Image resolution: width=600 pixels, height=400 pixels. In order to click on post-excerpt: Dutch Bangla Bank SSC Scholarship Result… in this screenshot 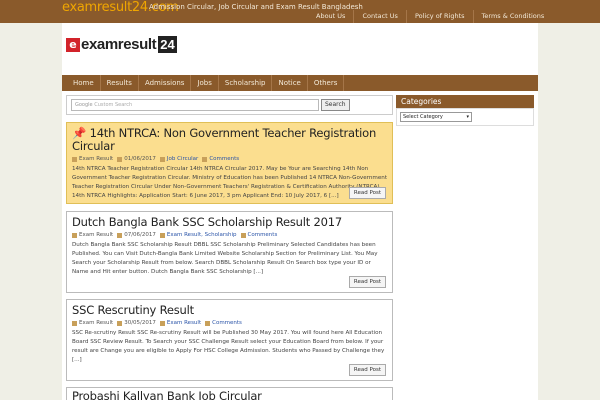, I will do `click(225, 258)`.